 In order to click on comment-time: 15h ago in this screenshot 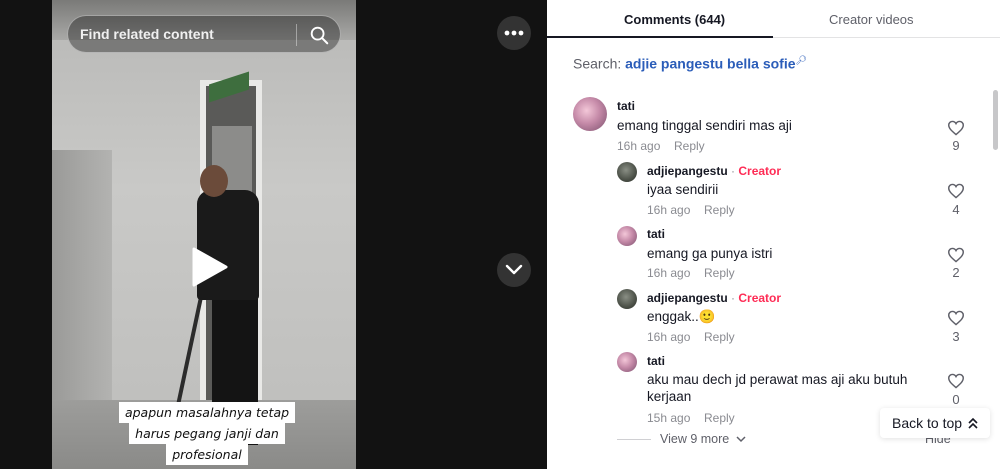, I will do `click(669, 418)`.